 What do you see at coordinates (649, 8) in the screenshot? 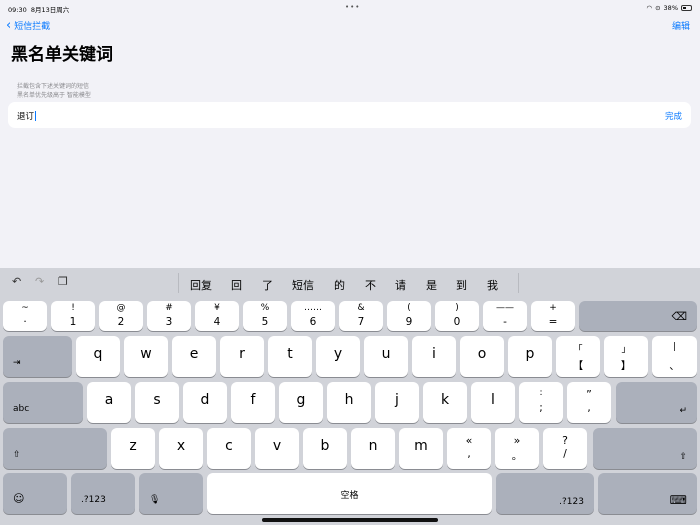
I see `wifi-icon: ◠` at bounding box center [649, 8].